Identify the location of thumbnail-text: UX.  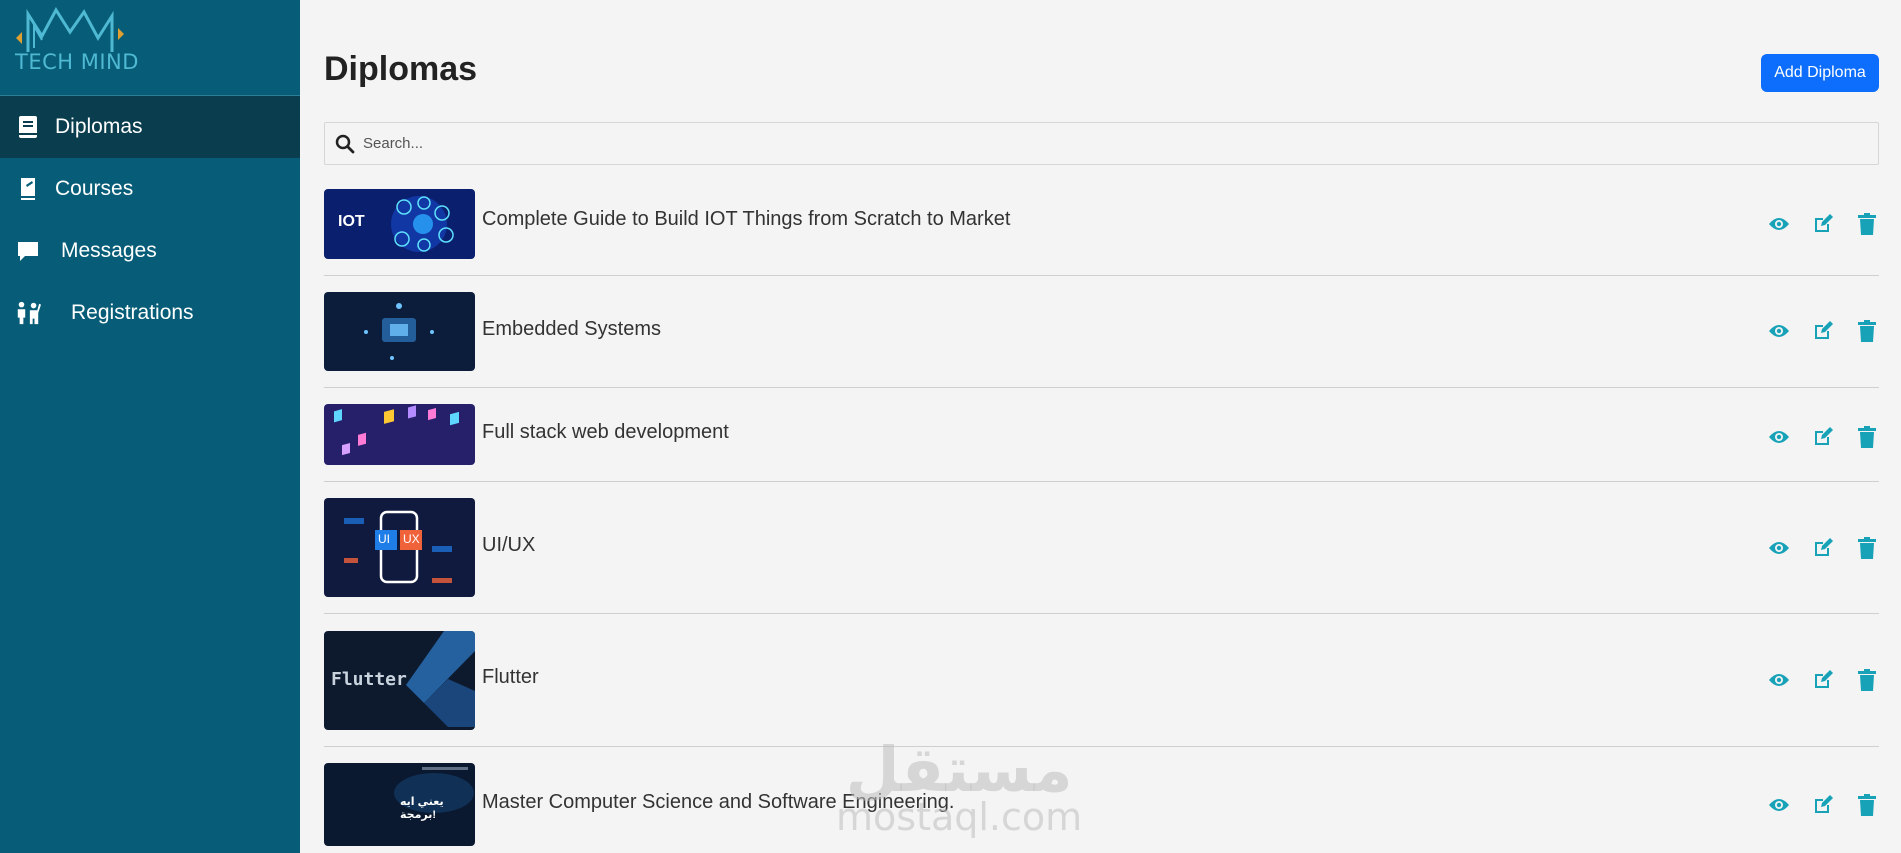
(411, 539).